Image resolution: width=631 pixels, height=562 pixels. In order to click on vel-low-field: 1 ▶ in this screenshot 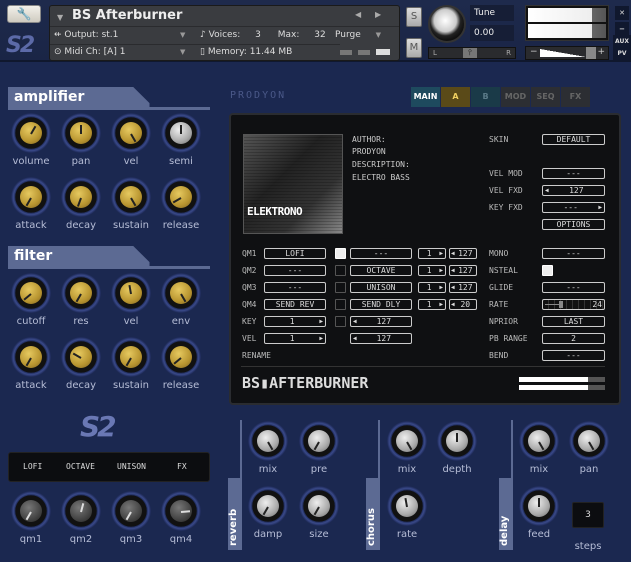, I will do `click(295, 338)`.